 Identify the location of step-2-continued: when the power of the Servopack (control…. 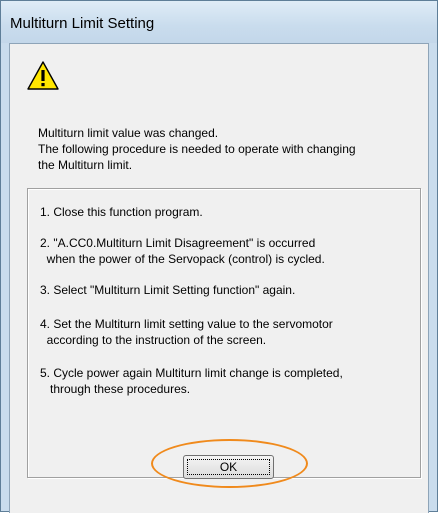
(182, 259).